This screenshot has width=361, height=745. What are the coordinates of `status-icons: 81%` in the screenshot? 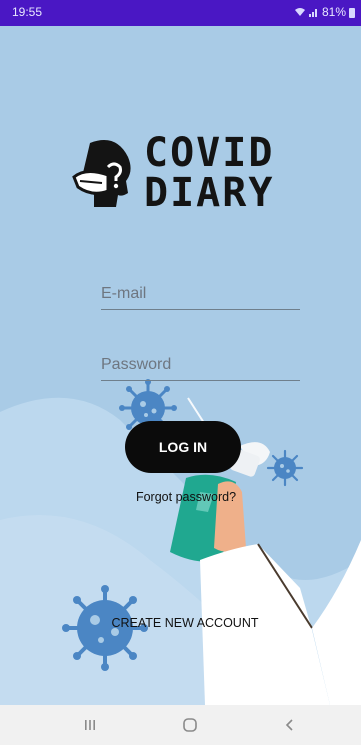 It's located at (324, 12).